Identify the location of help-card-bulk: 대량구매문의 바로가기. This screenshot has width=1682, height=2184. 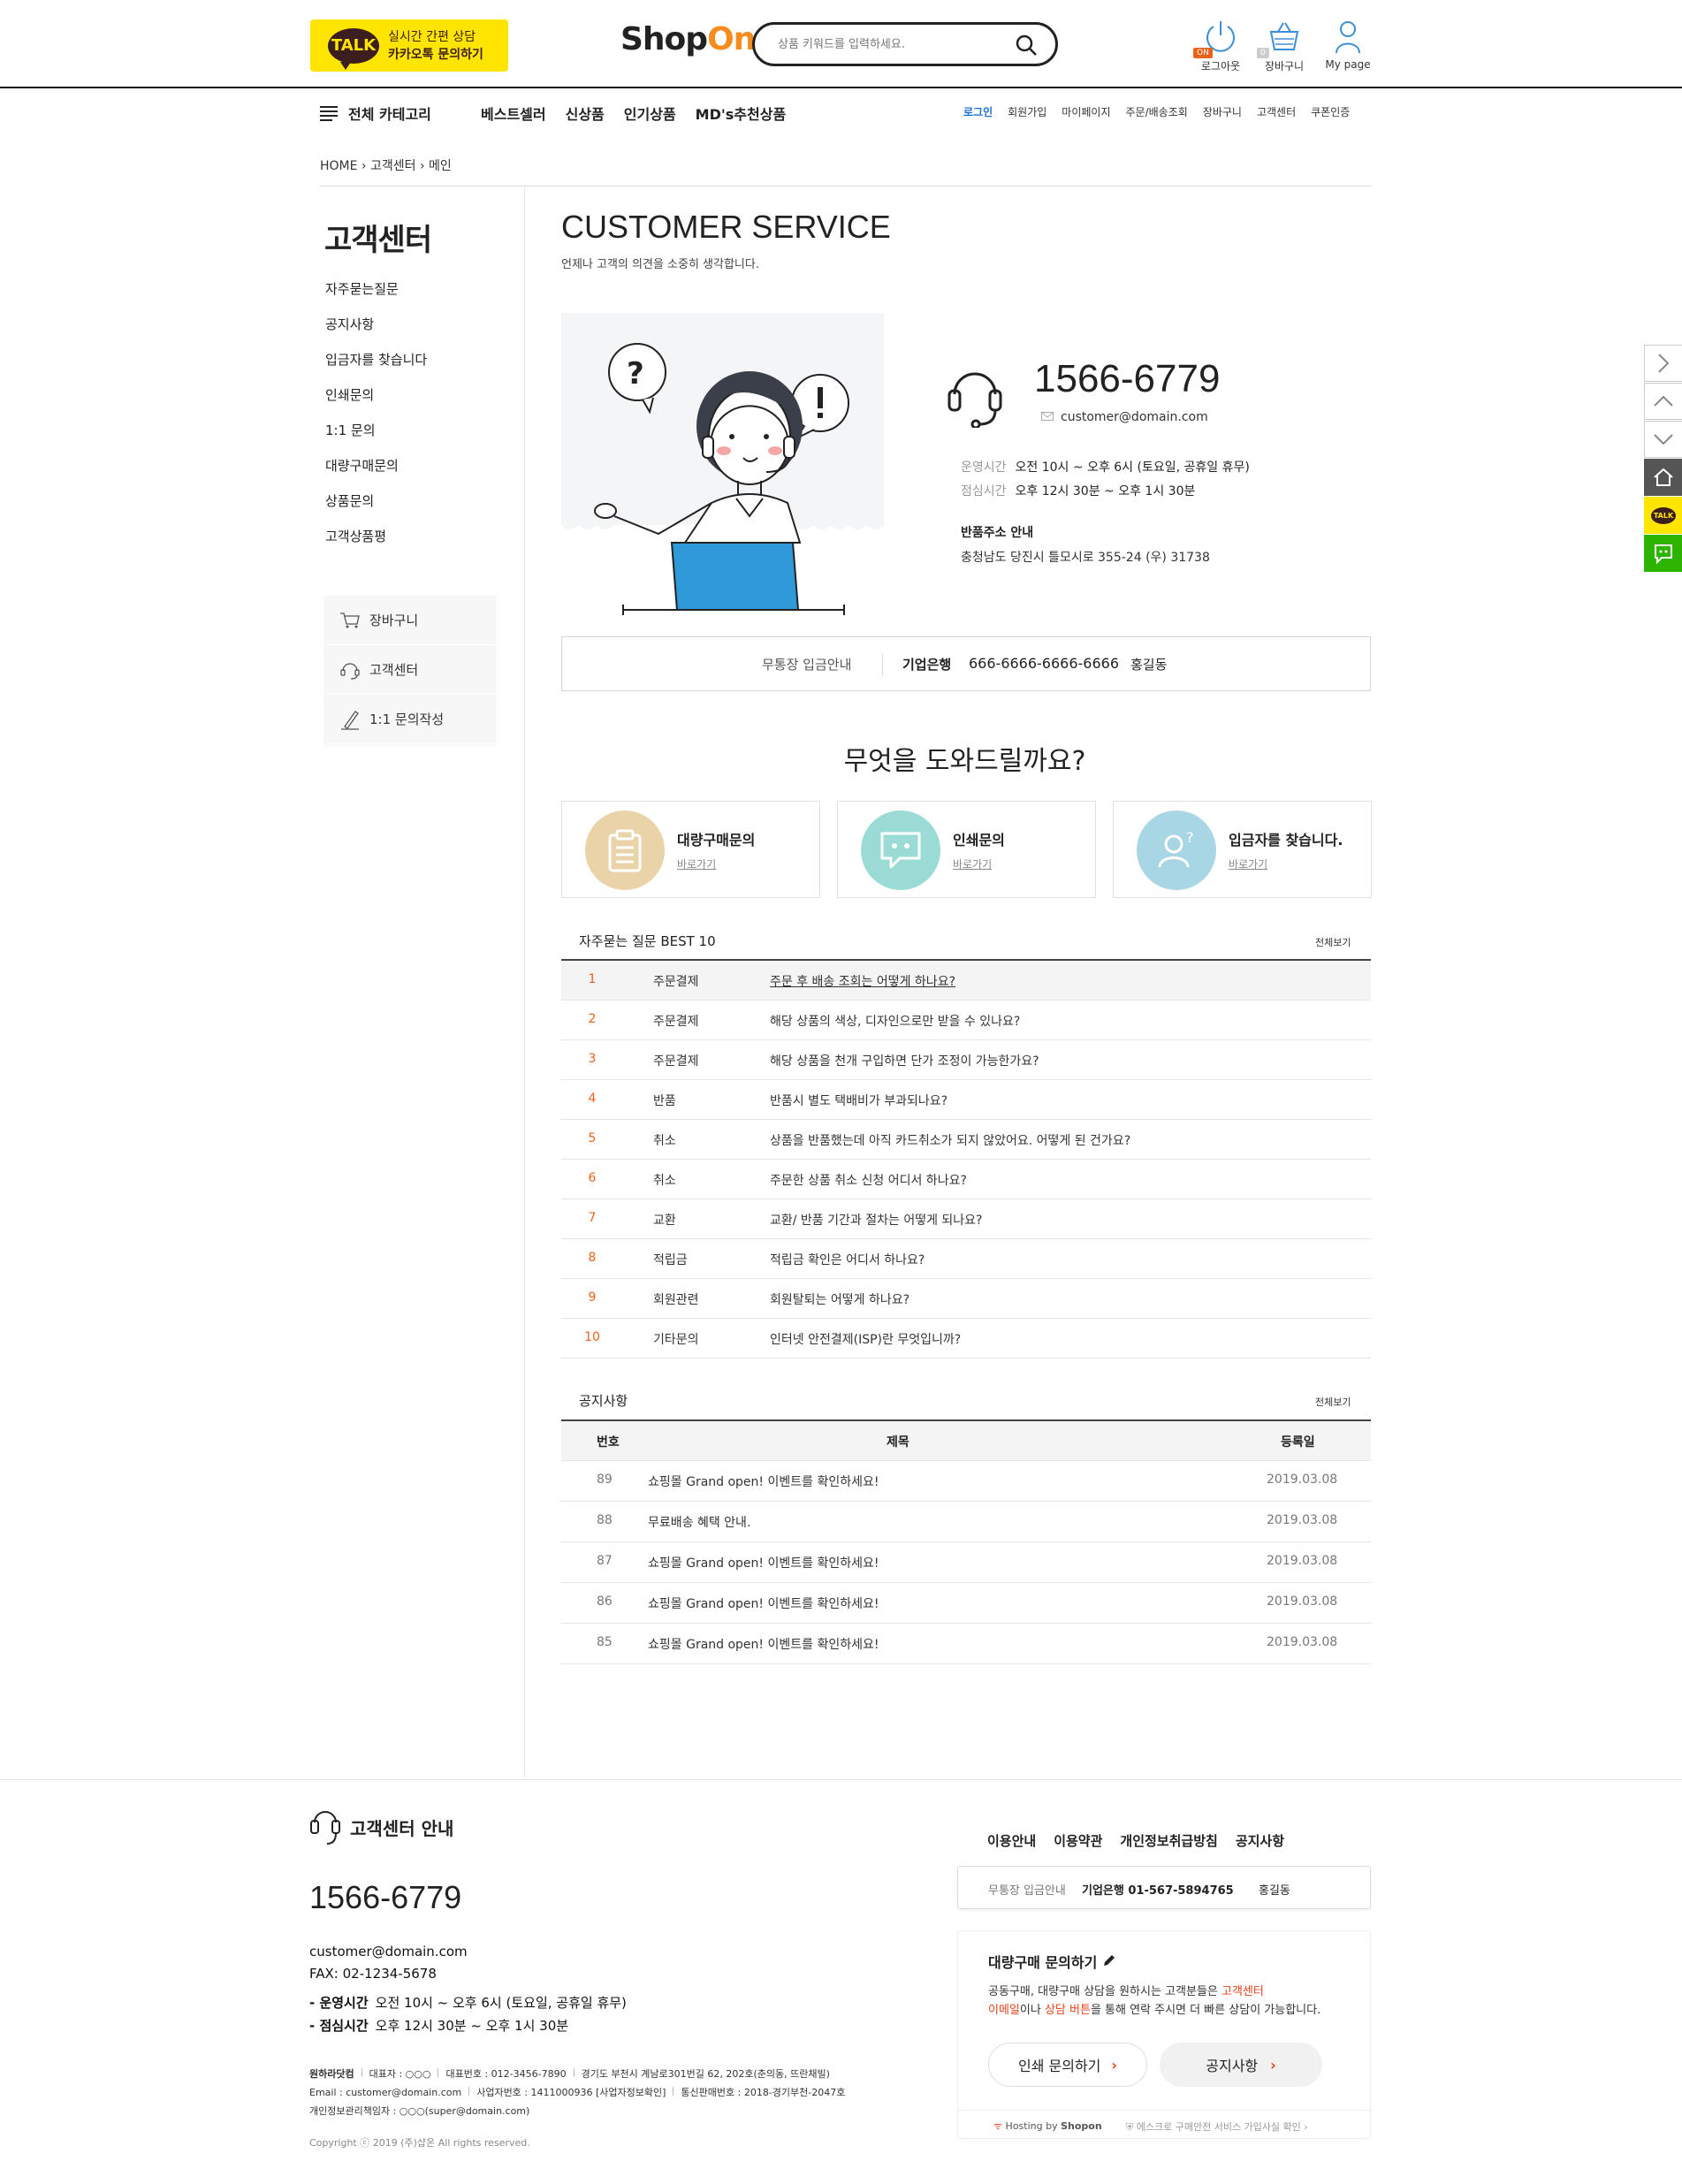
(690, 849).